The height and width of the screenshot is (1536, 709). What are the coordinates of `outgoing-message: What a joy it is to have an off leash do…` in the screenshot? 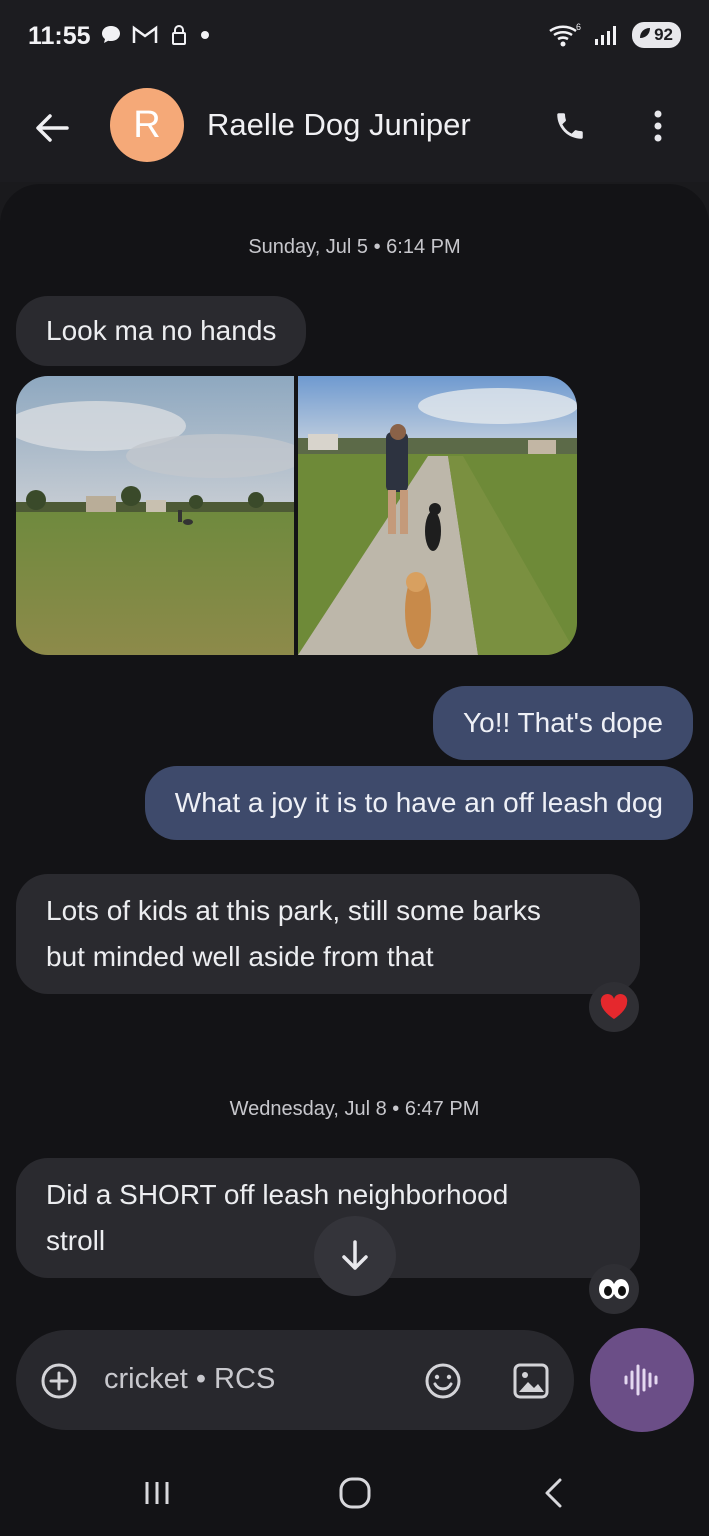 It's located at (418, 803).